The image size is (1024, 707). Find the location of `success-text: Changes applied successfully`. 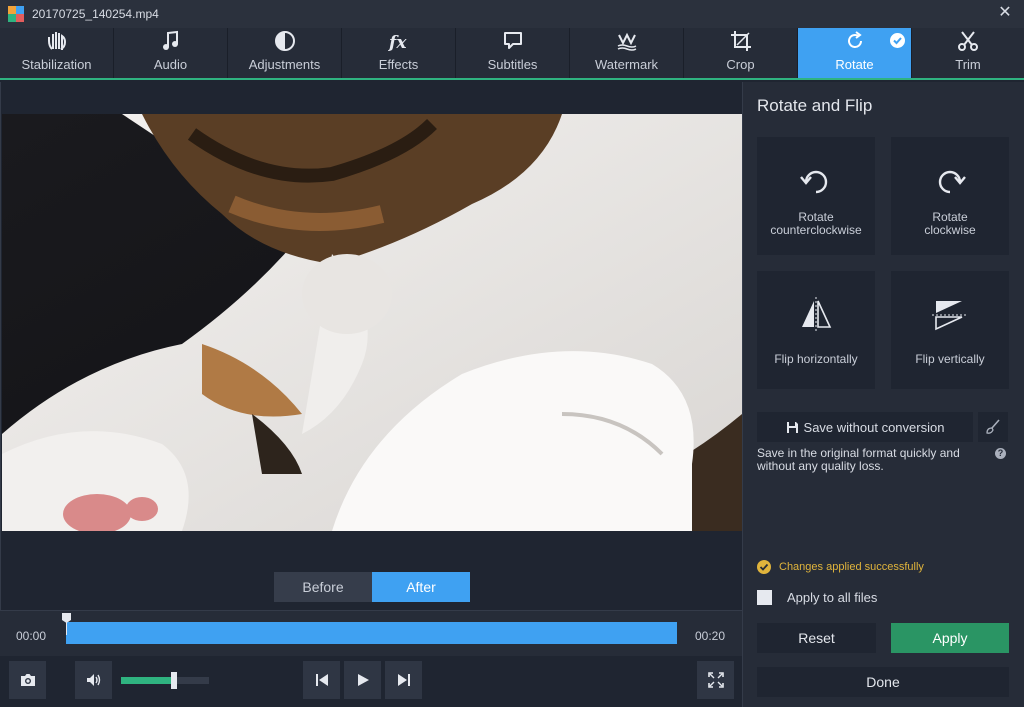

success-text: Changes applied successfully is located at coordinates (851, 567).